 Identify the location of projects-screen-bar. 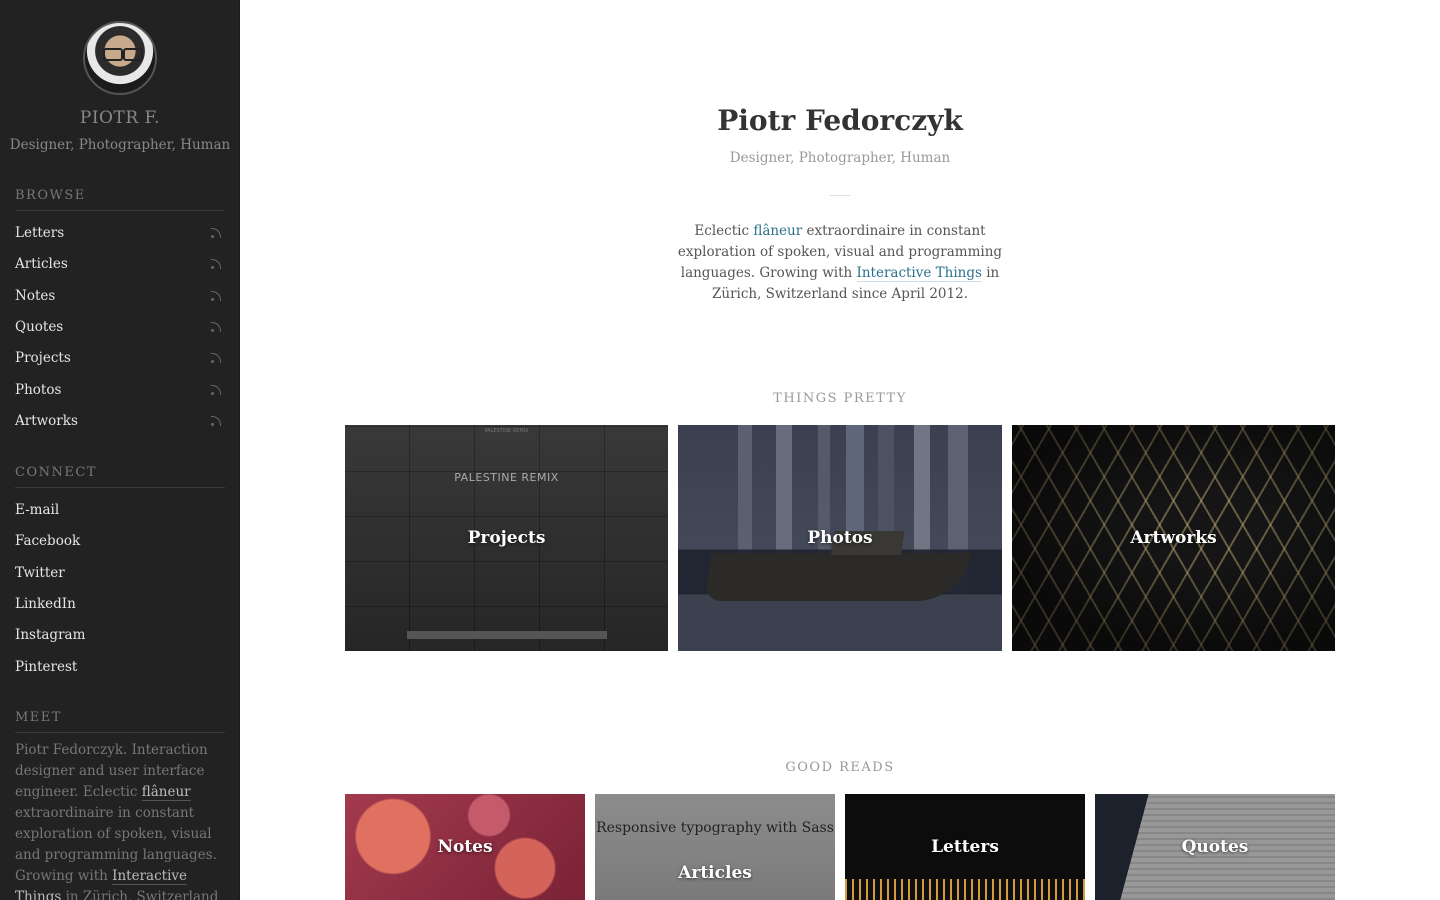
(507, 635).